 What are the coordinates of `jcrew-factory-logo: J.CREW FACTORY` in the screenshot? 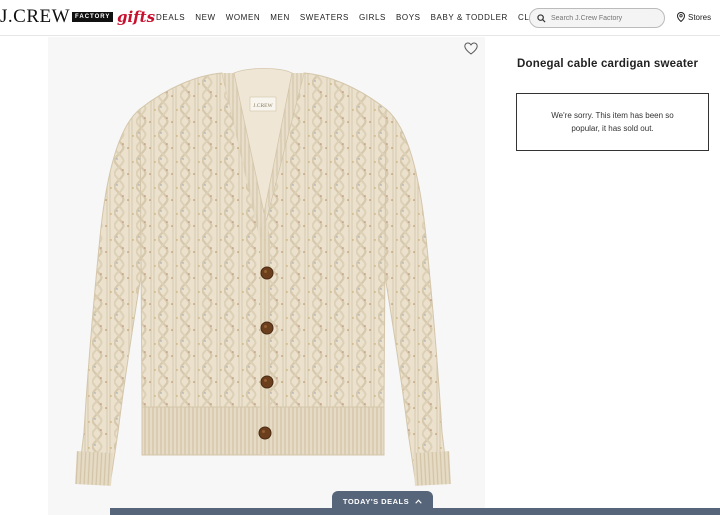 It's located at (57, 17).